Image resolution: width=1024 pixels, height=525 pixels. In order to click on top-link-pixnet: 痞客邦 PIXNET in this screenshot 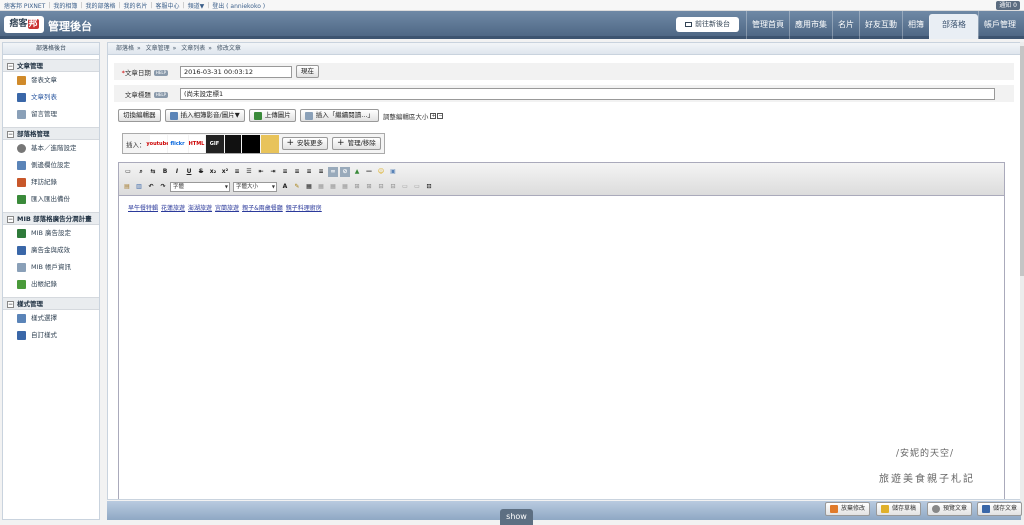, I will do `click(24, 5)`.